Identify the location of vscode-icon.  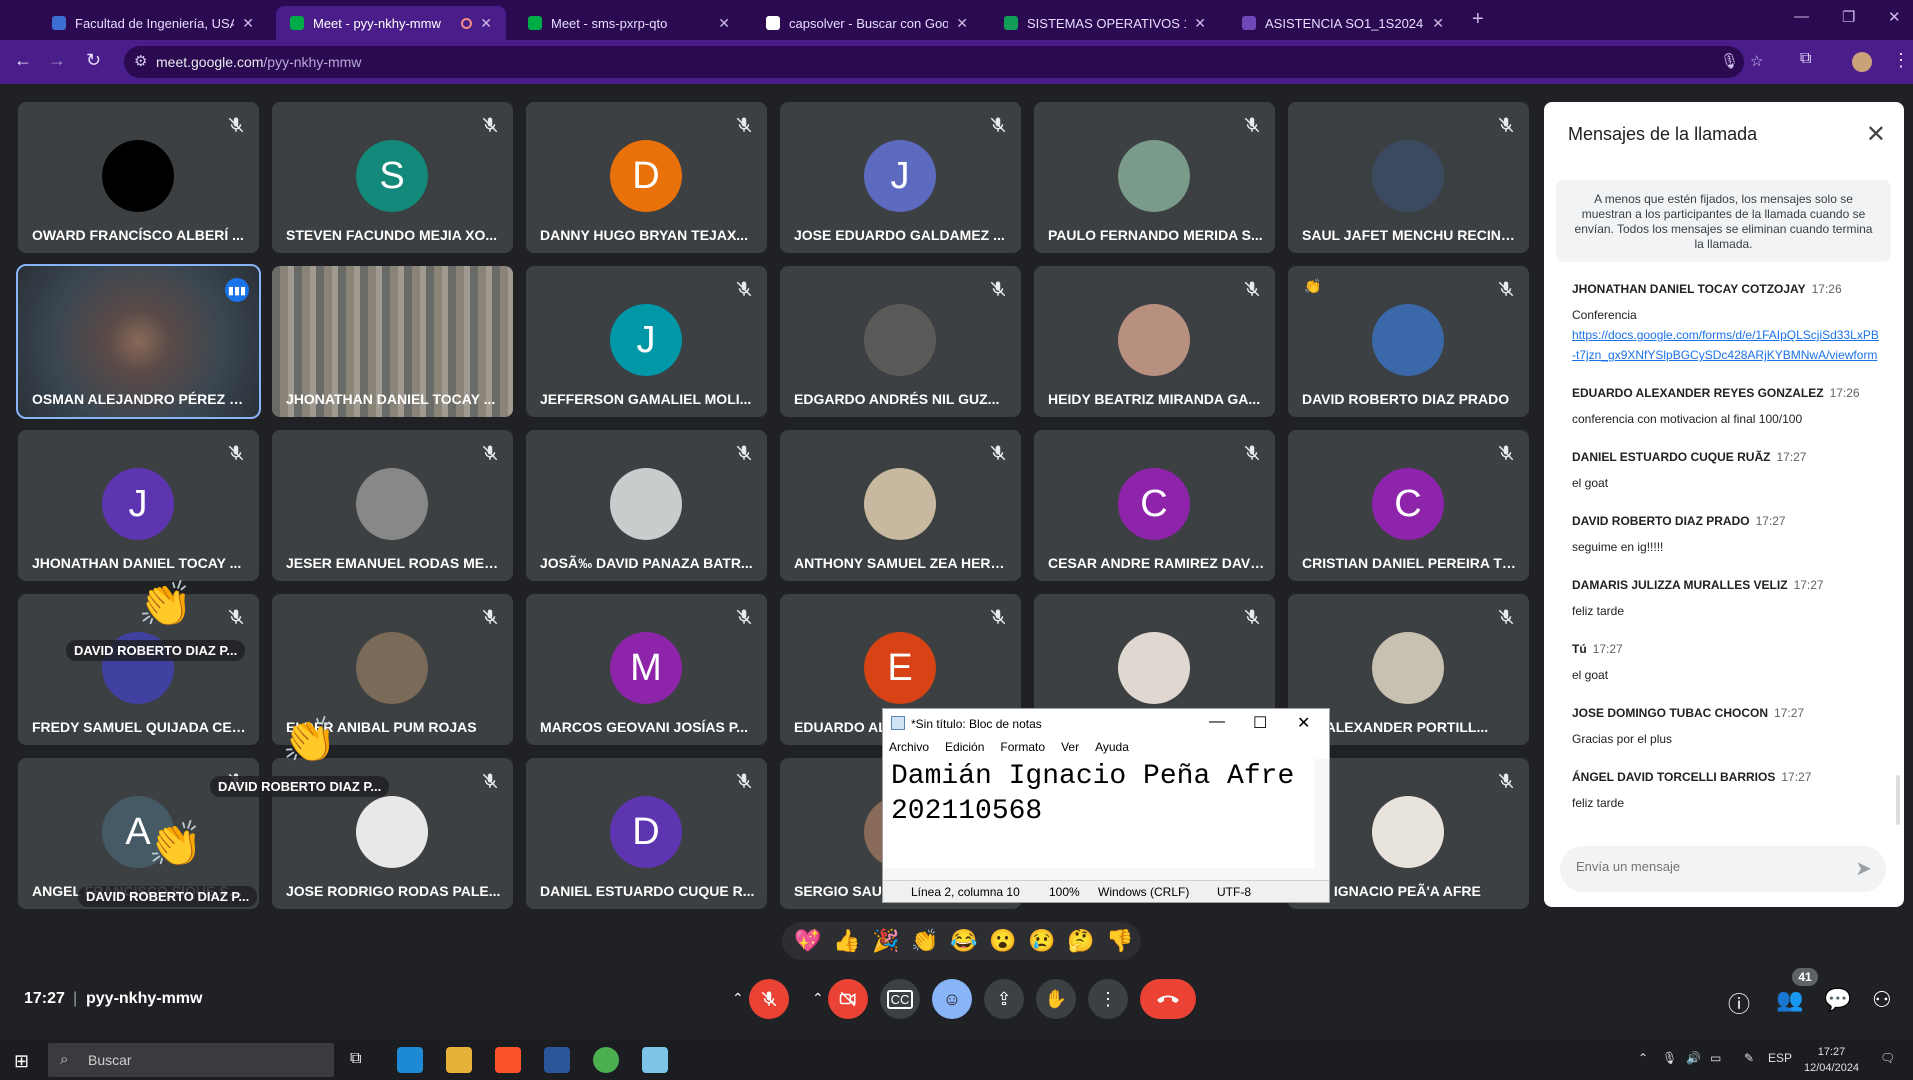
(410, 1060).